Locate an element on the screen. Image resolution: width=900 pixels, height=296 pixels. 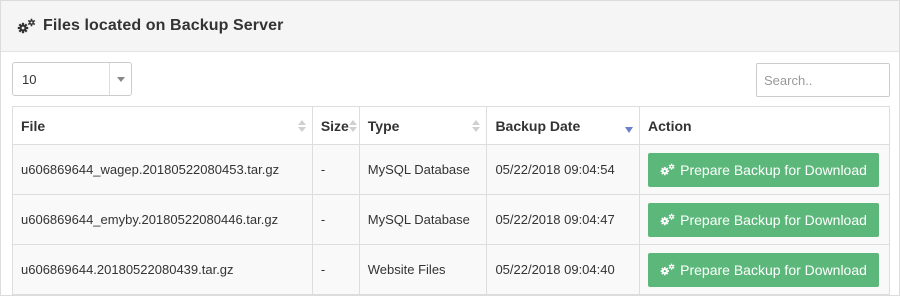
column-header-file: File is located at coordinates (162, 125).